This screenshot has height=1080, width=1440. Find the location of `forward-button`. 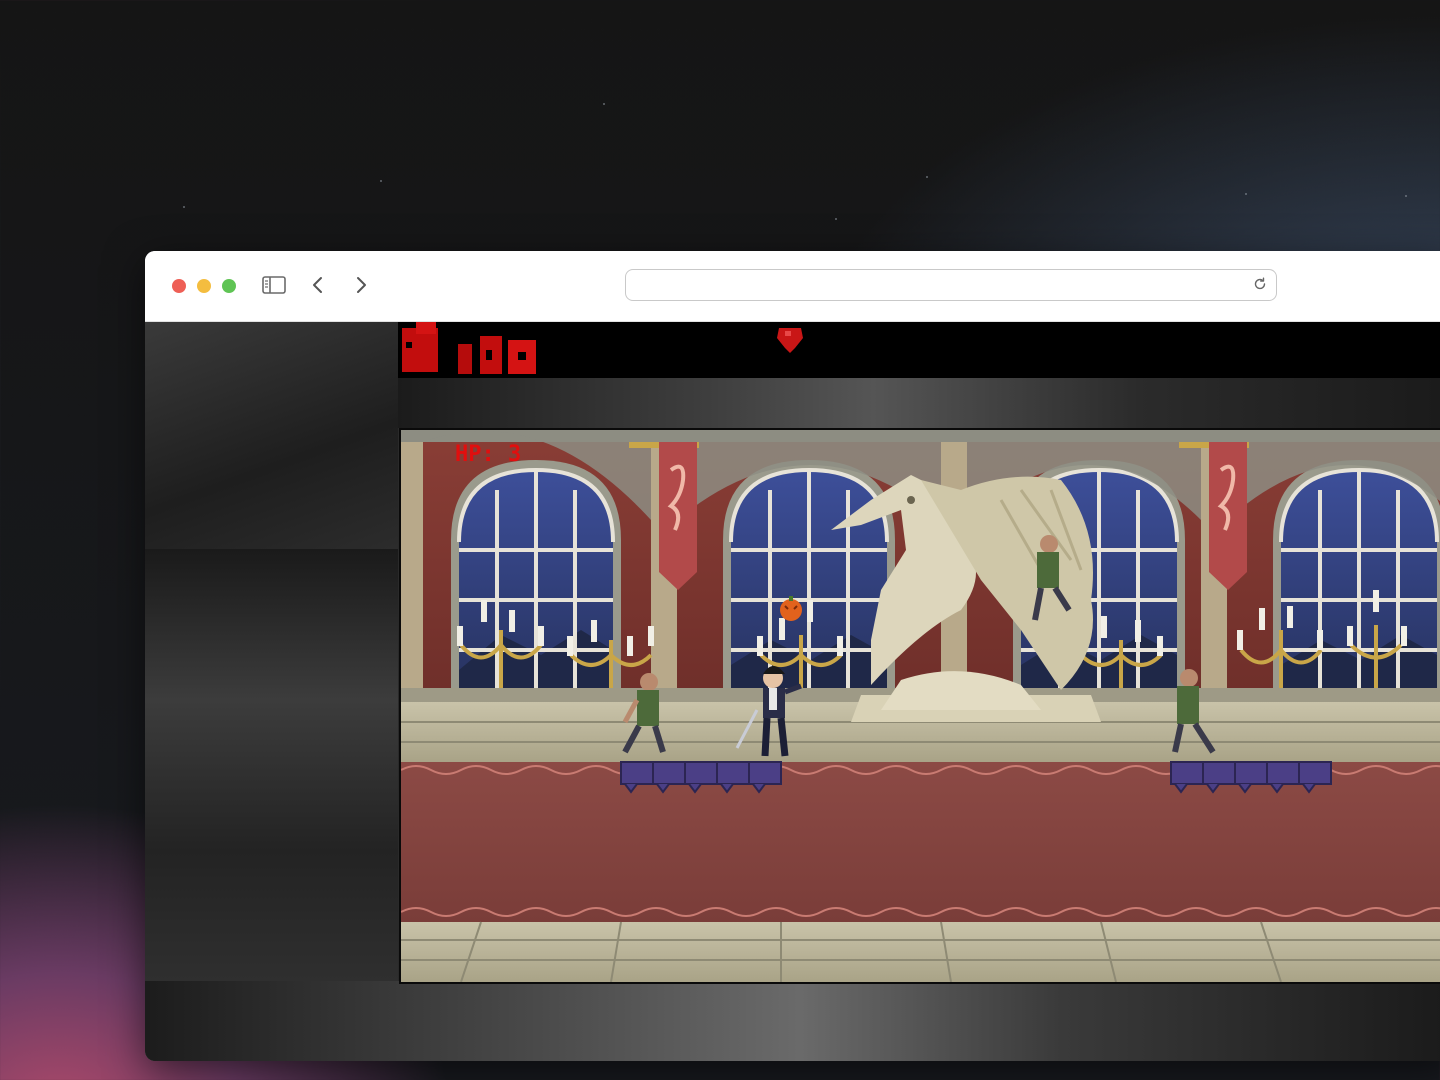

forward-button is located at coordinates (362, 285).